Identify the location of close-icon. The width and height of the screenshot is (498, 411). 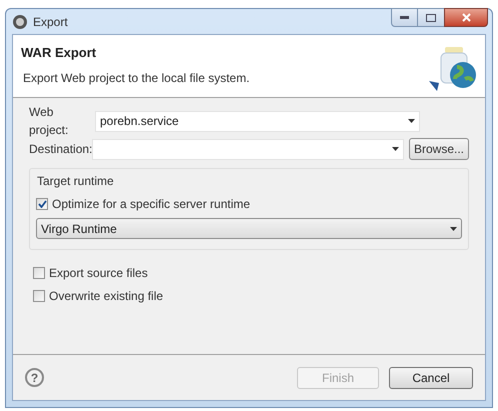
(466, 17).